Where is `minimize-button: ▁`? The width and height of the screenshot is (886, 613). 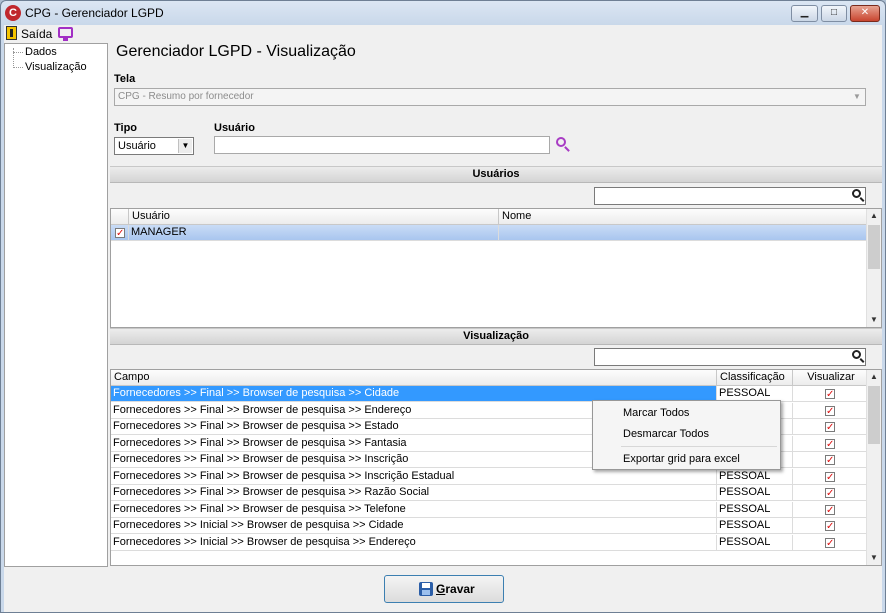
minimize-button: ▁ is located at coordinates (804, 13).